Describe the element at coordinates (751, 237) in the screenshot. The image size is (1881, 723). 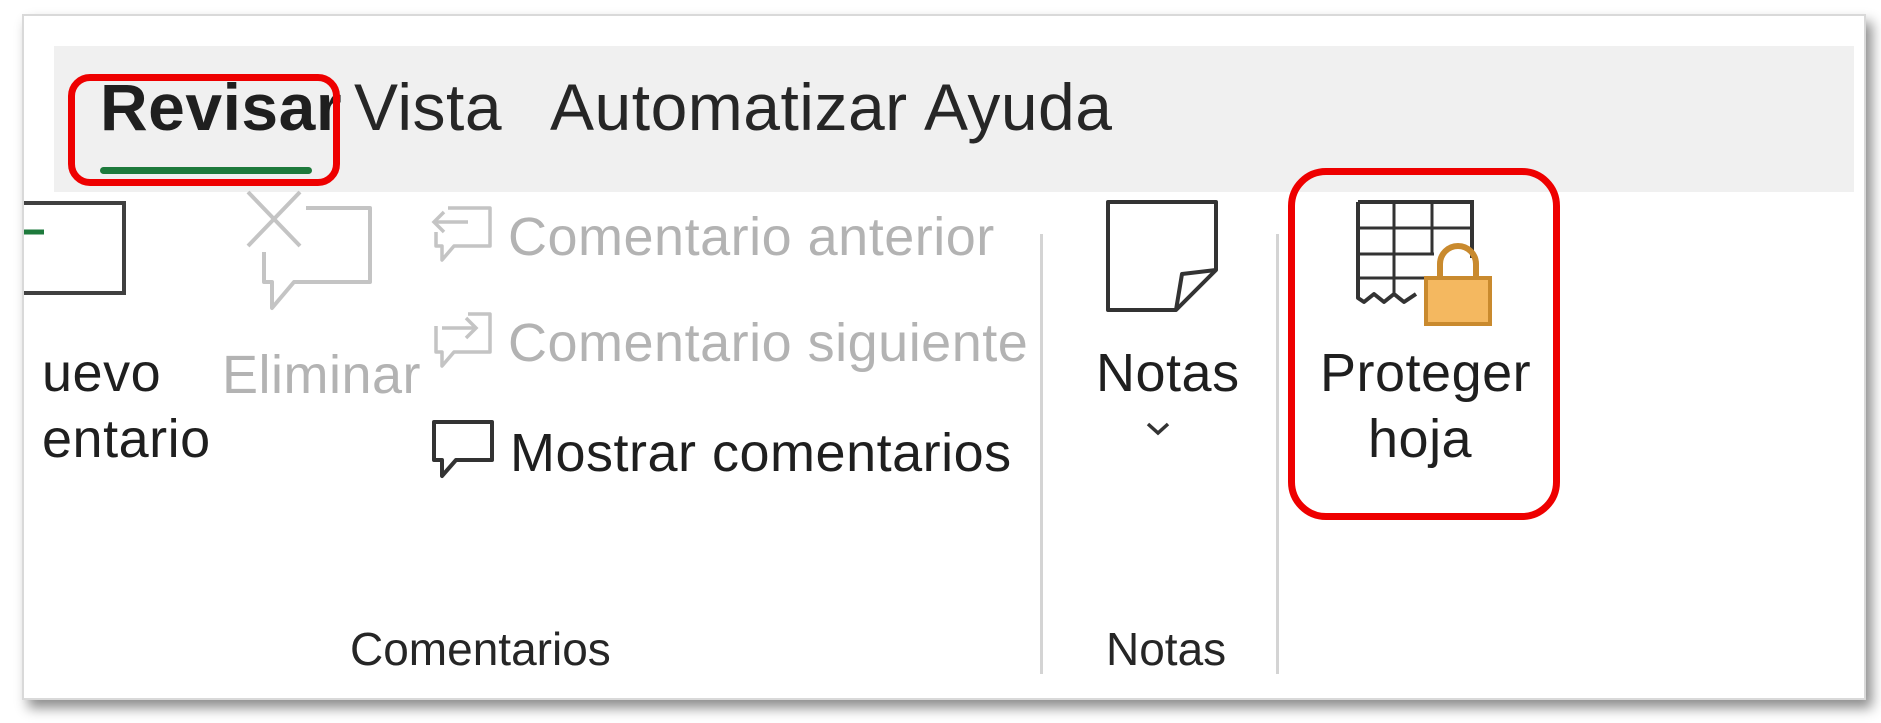
I see `comentario-anterior-label: Comentario anterior` at that location.